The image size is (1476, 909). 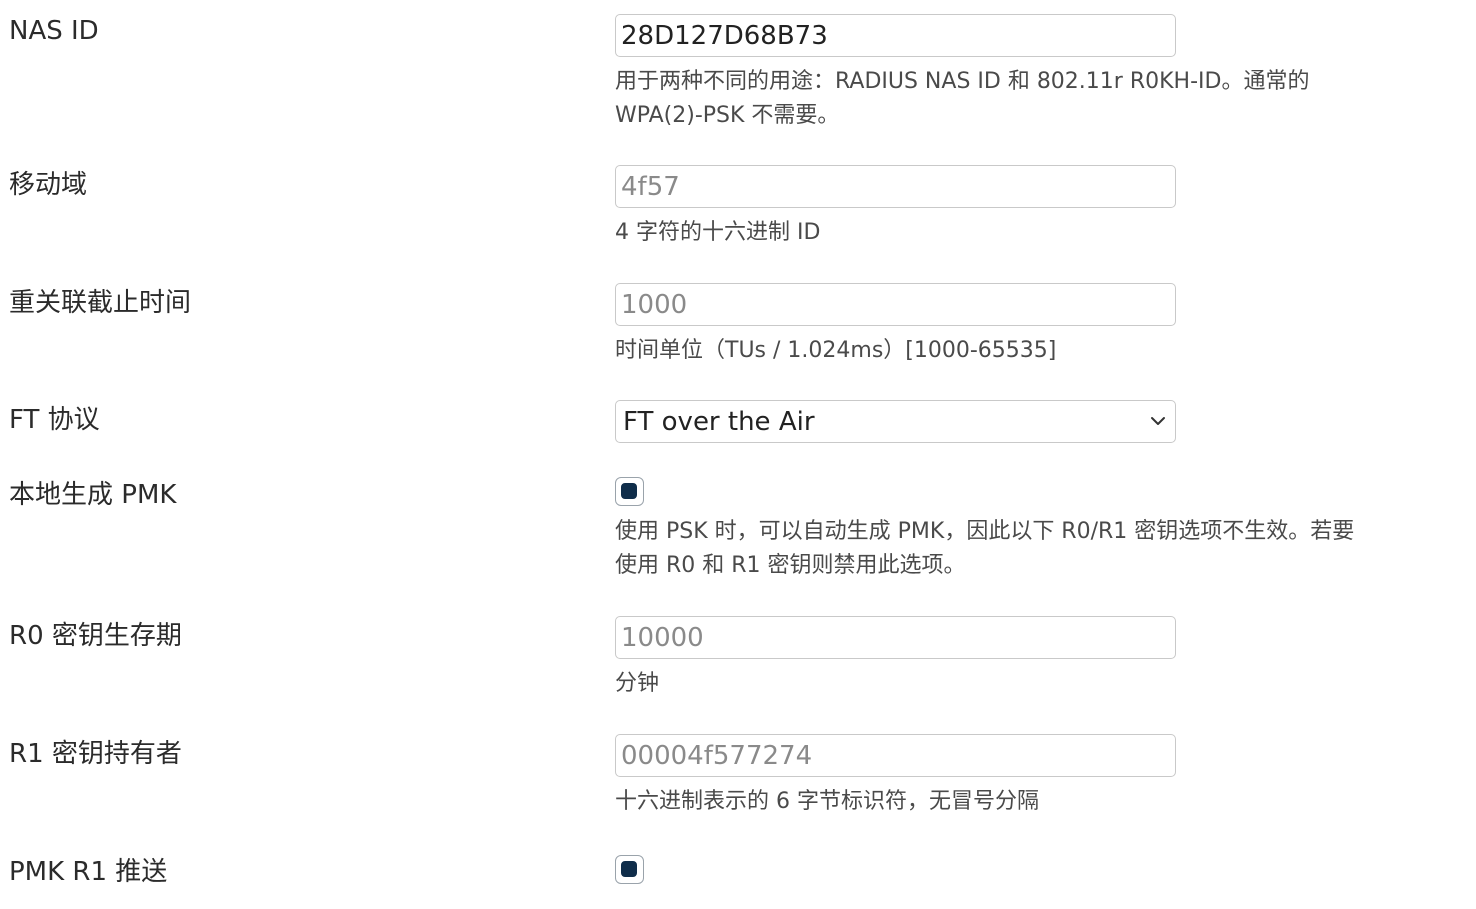 I want to click on r0-lifetime-input, so click(x=895, y=637).